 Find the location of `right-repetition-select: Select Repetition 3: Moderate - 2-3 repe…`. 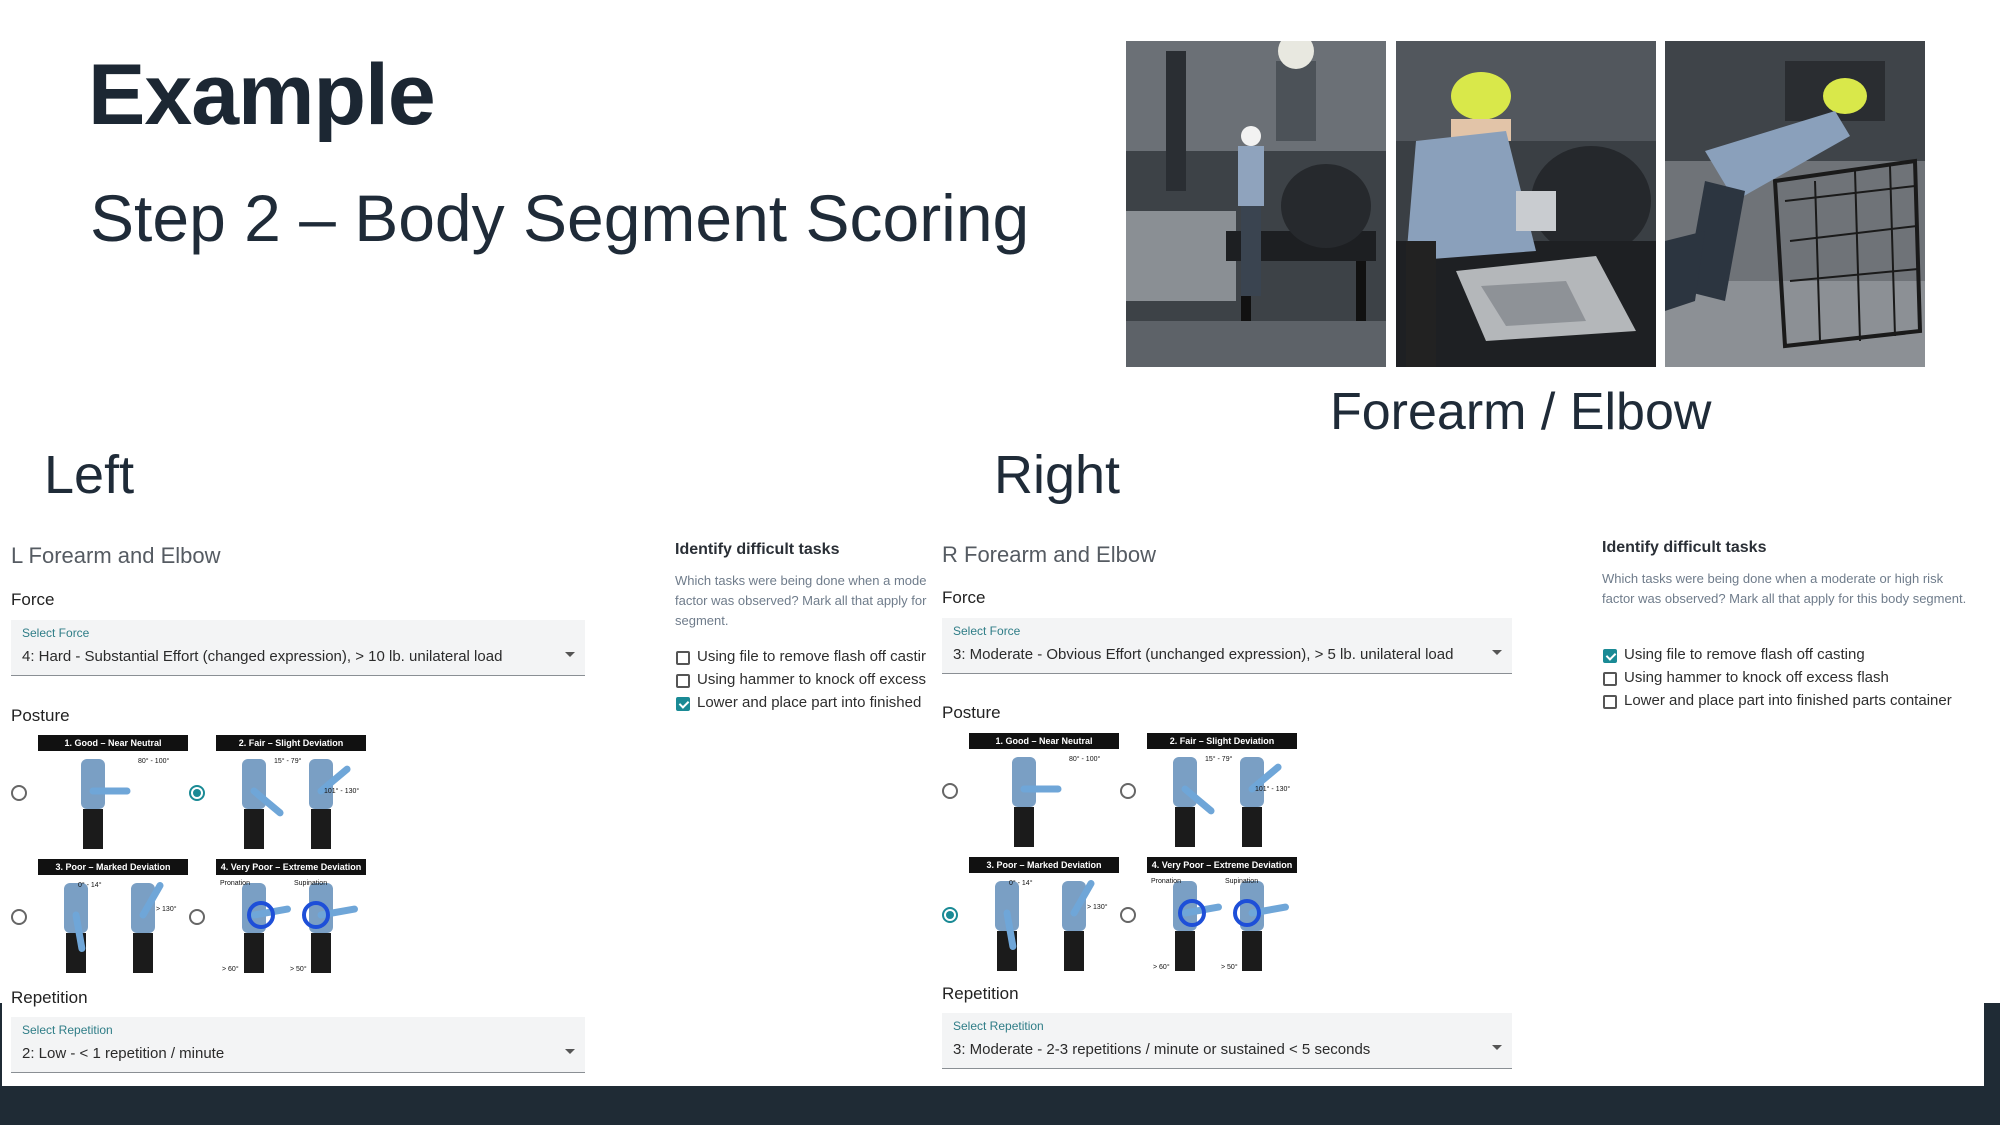

right-repetition-select: Select Repetition 3: Moderate - 2-3 repe… is located at coordinates (1227, 1041).